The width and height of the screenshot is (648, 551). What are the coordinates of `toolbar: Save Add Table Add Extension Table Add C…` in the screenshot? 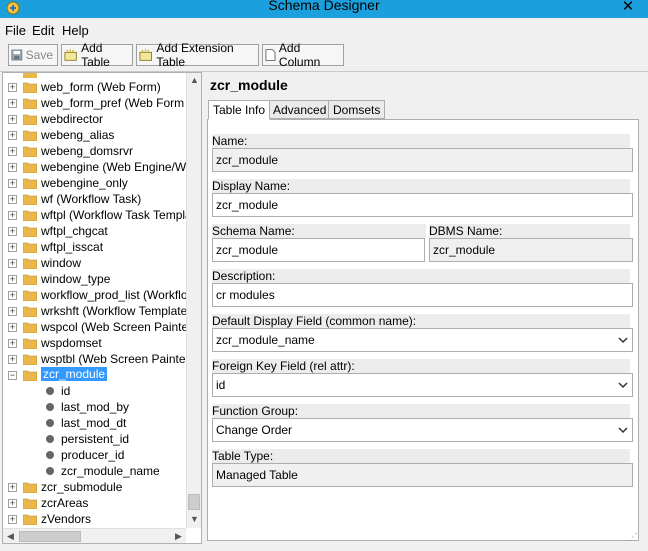 It's located at (324, 56).